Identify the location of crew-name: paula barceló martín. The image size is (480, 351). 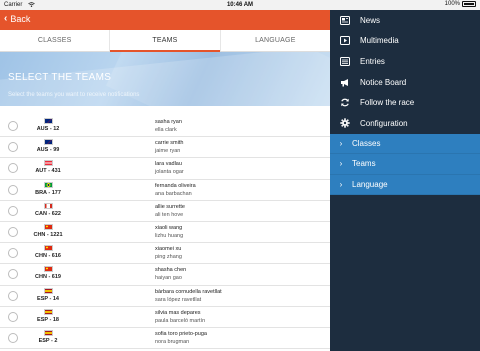
(180, 320).